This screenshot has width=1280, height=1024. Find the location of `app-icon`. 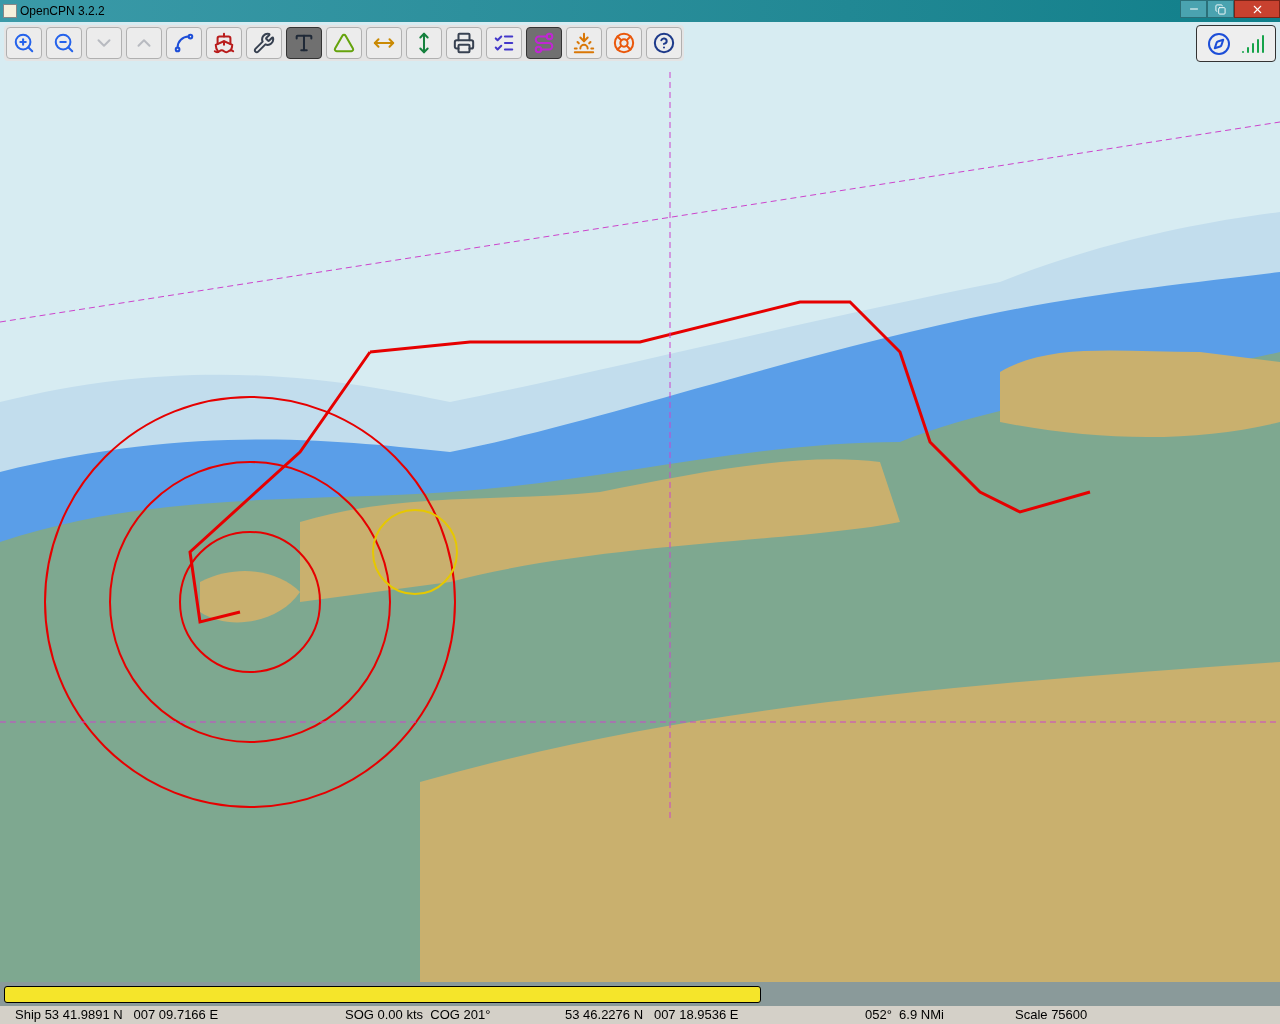

app-icon is located at coordinates (10, 11).